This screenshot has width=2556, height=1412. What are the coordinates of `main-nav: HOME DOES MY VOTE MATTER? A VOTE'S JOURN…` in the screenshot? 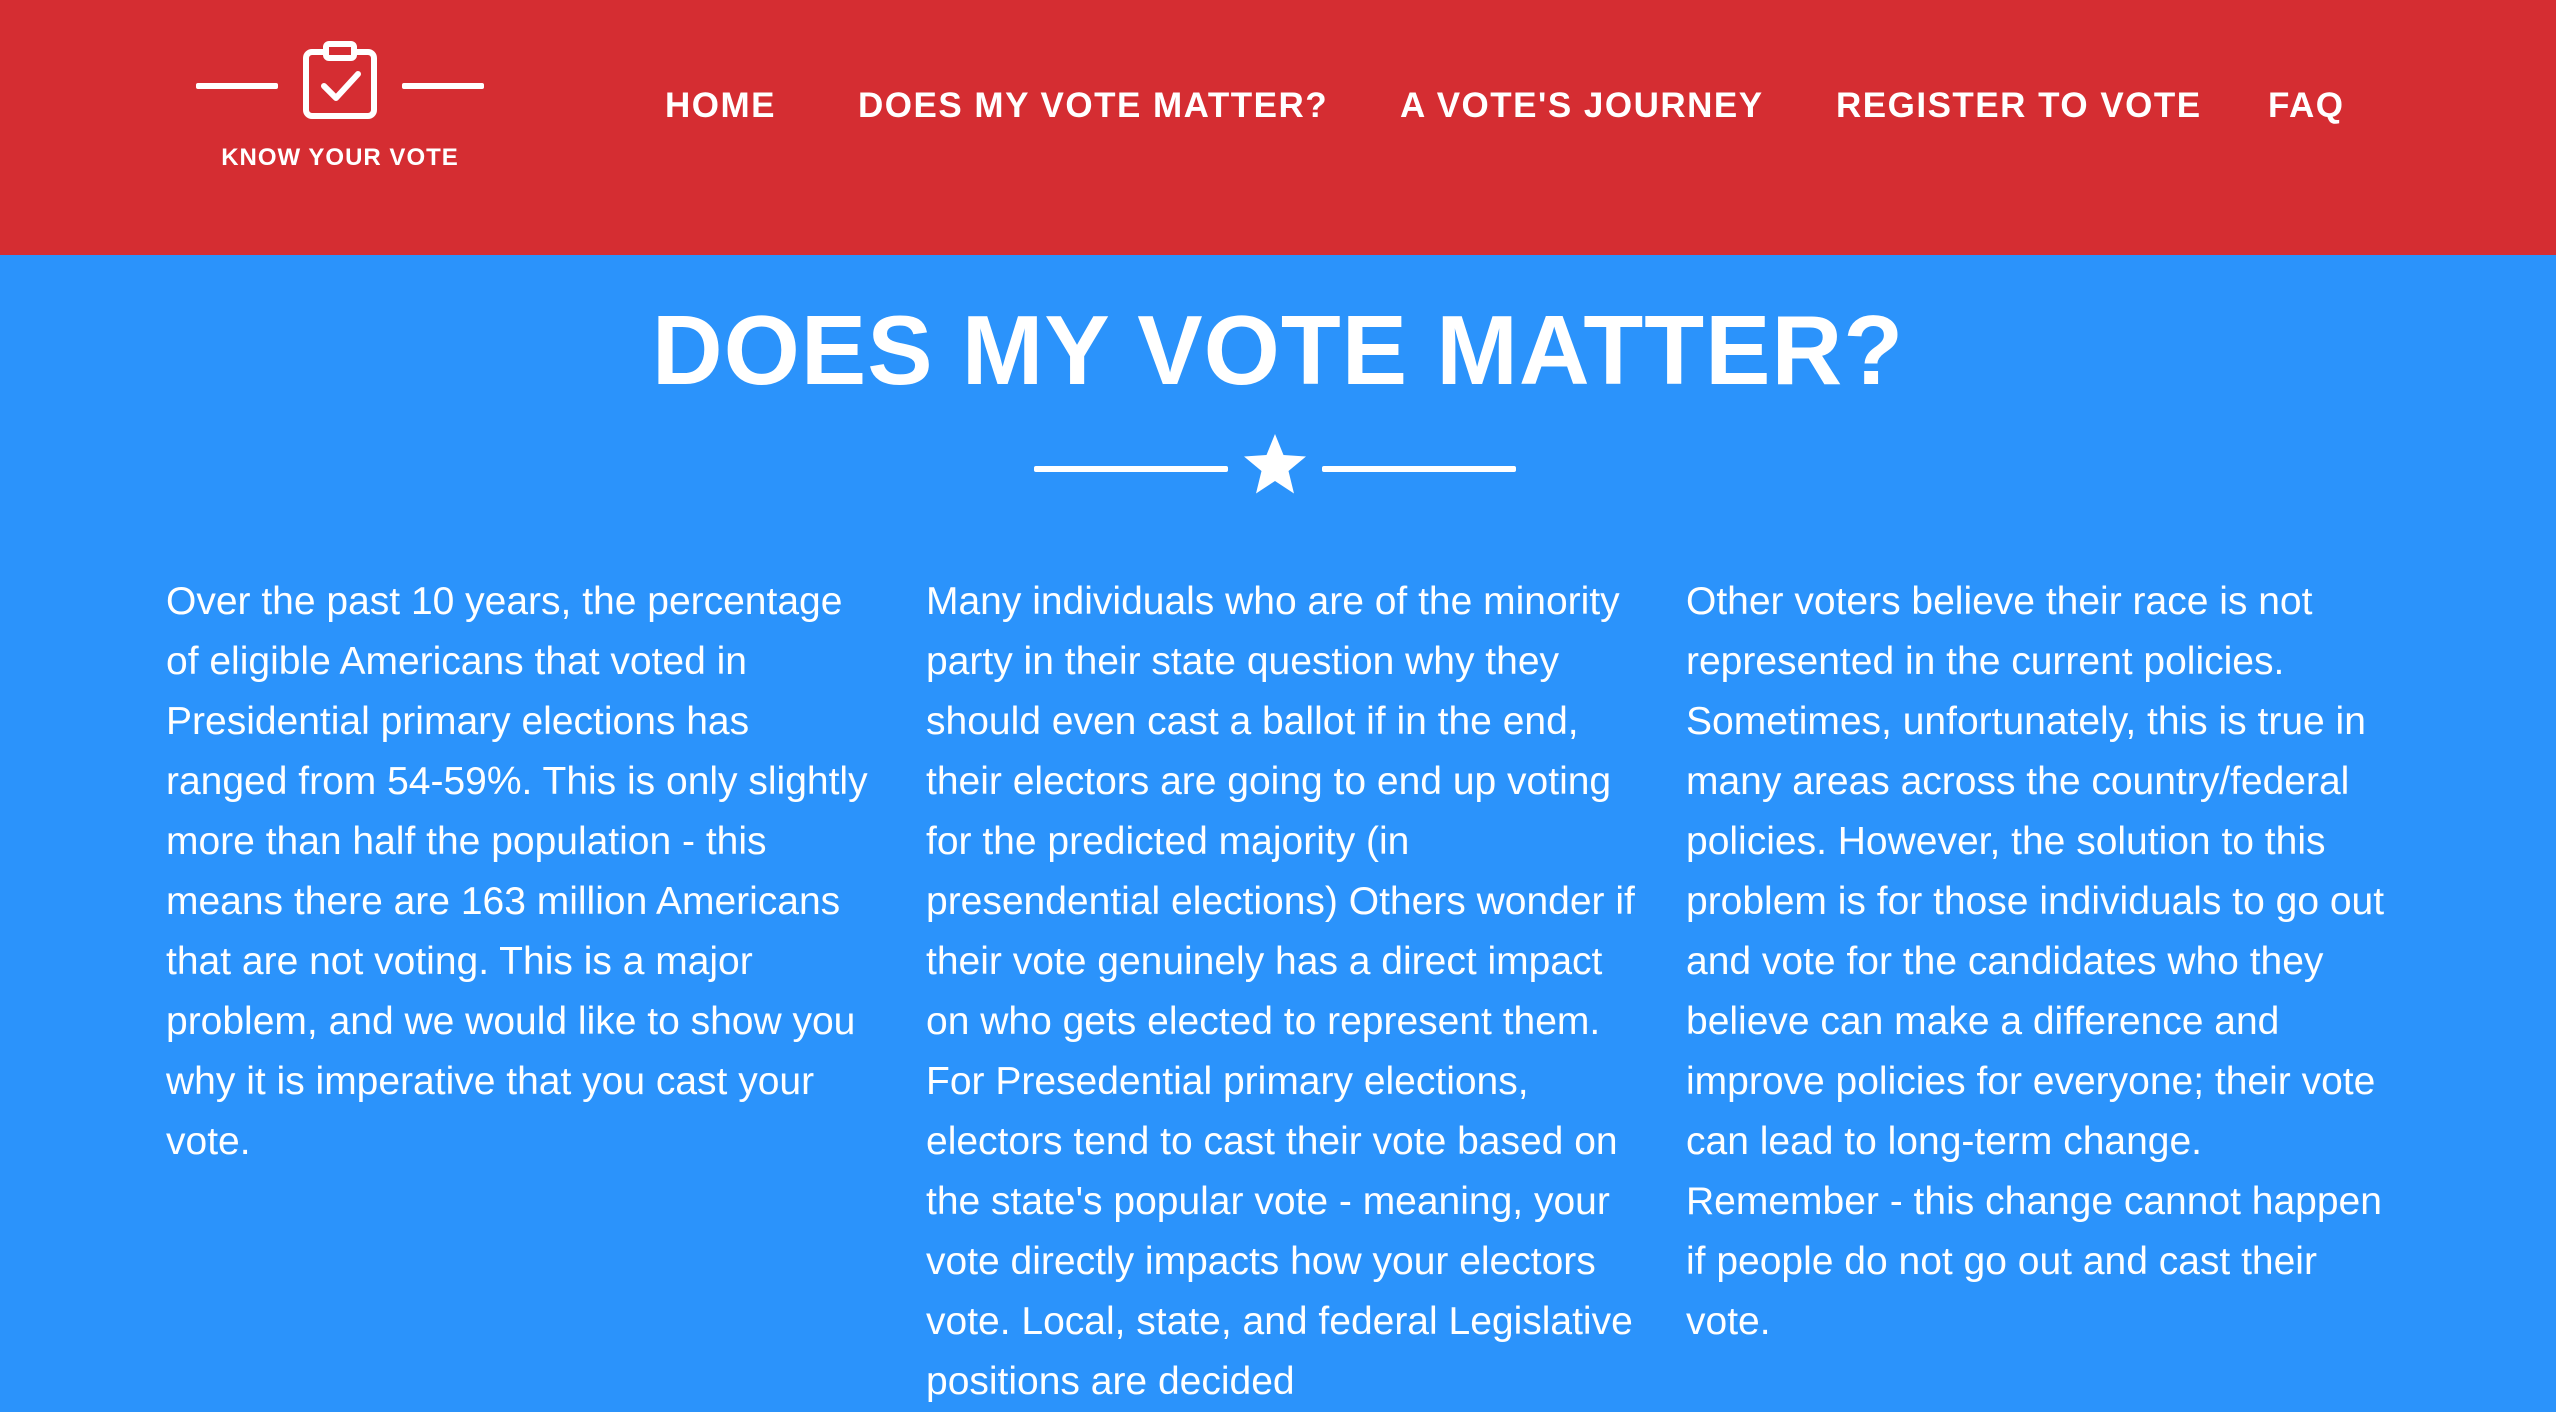 It's located at (1278, 106).